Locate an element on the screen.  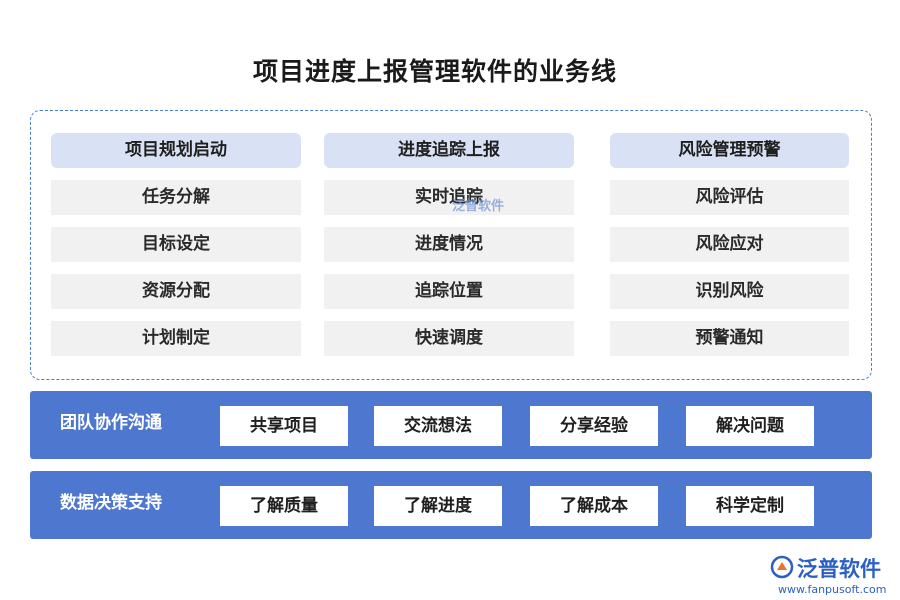
band-collaboration: 团队协作沟通 共享项目 交流想法 分享经验 解决问题 is located at coordinates (451, 425).